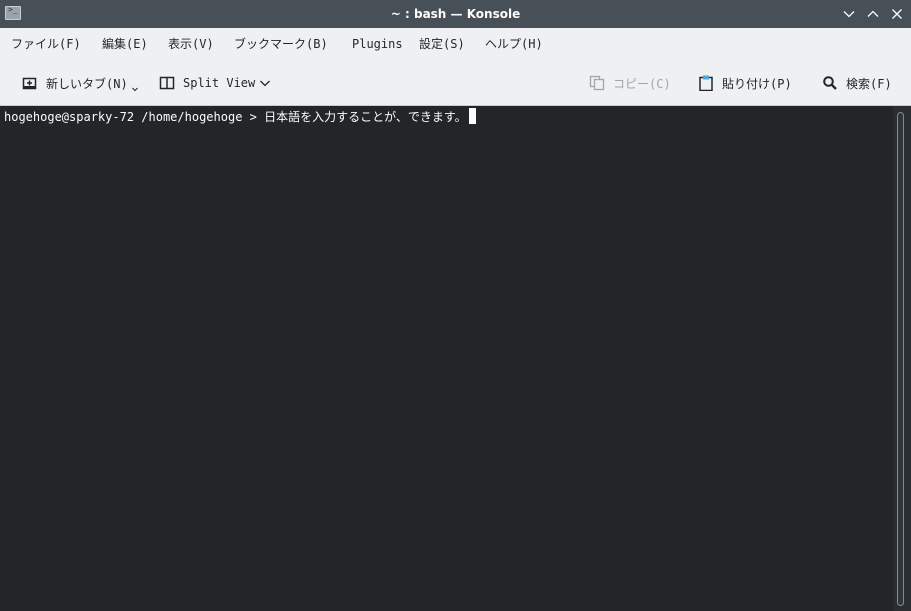  Describe the element at coordinates (514, 44) in the screenshot. I see `menu-help: ヘルプ(H)` at that location.